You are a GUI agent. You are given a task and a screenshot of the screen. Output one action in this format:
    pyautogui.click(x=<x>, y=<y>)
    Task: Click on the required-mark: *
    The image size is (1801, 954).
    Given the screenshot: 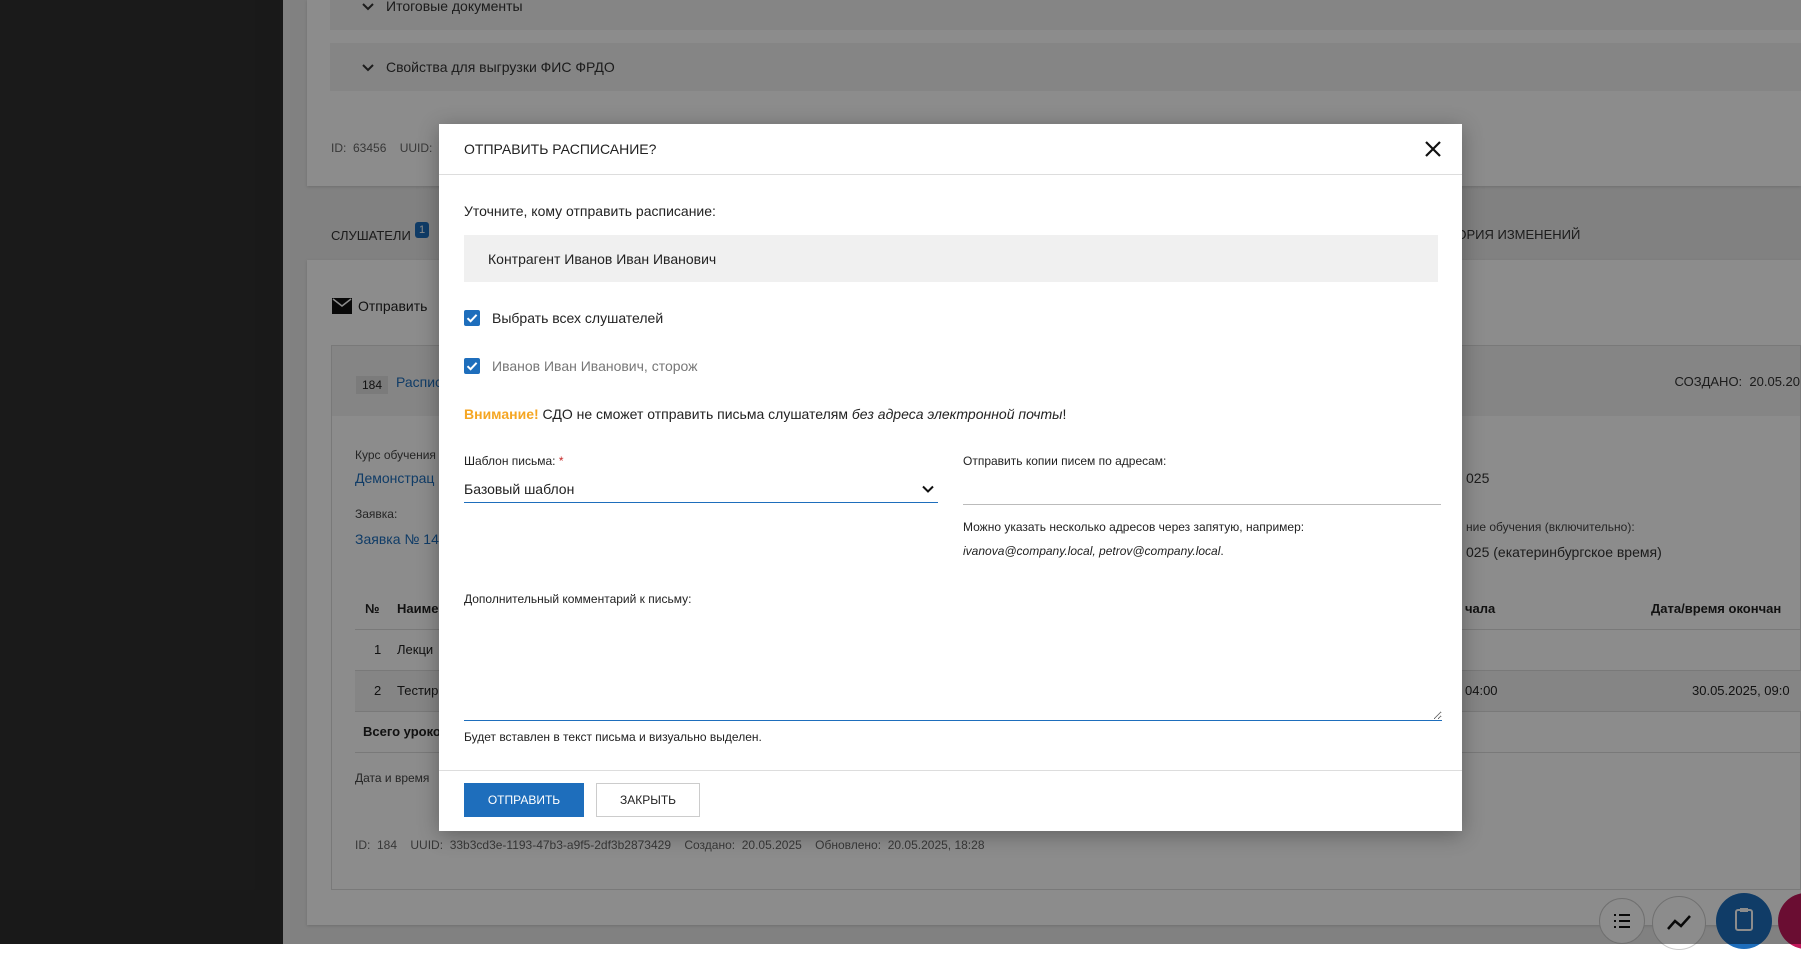 What is the action you would take?
    pyautogui.click(x=561, y=461)
    